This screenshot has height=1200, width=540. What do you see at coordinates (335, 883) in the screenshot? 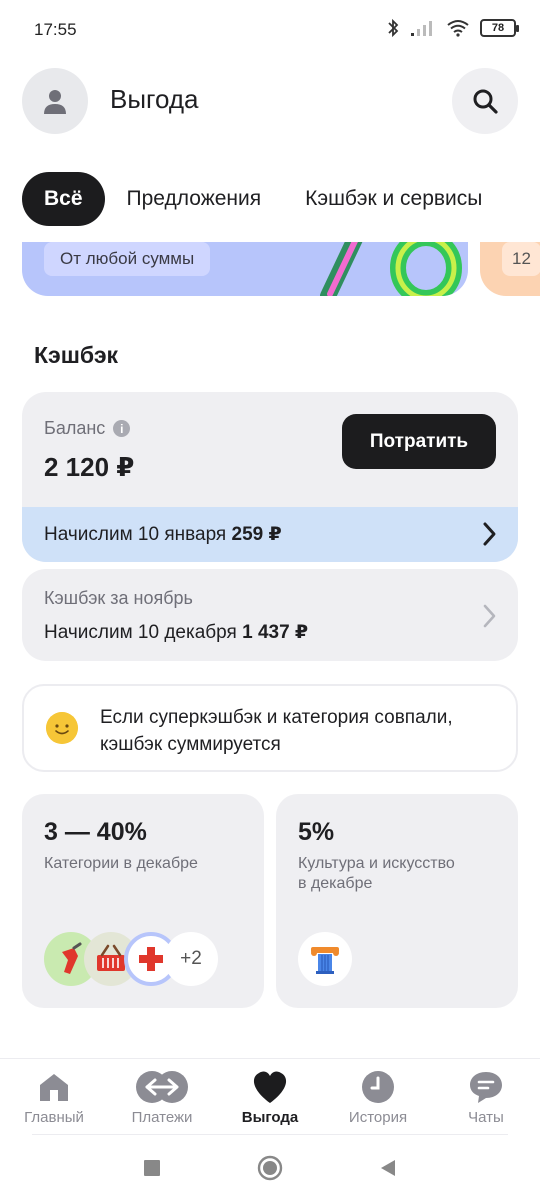
I see `culture-desc-line-2: в декабре` at bounding box center [335, 883].